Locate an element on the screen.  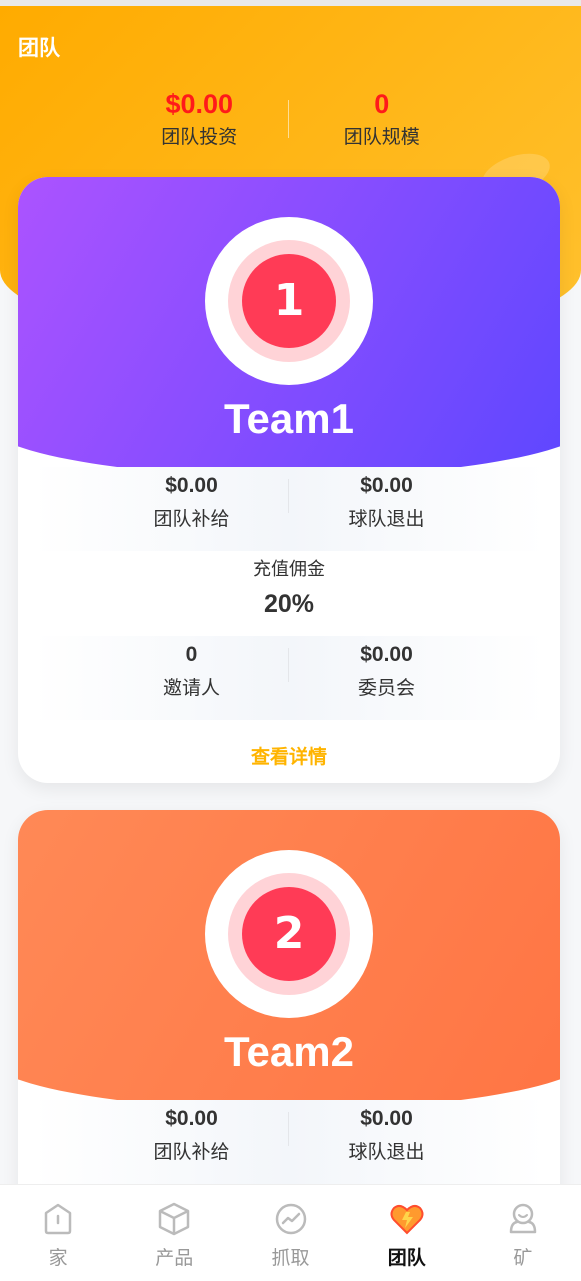
inviter: 0 邀请人 is located at coordinates (191, 678).